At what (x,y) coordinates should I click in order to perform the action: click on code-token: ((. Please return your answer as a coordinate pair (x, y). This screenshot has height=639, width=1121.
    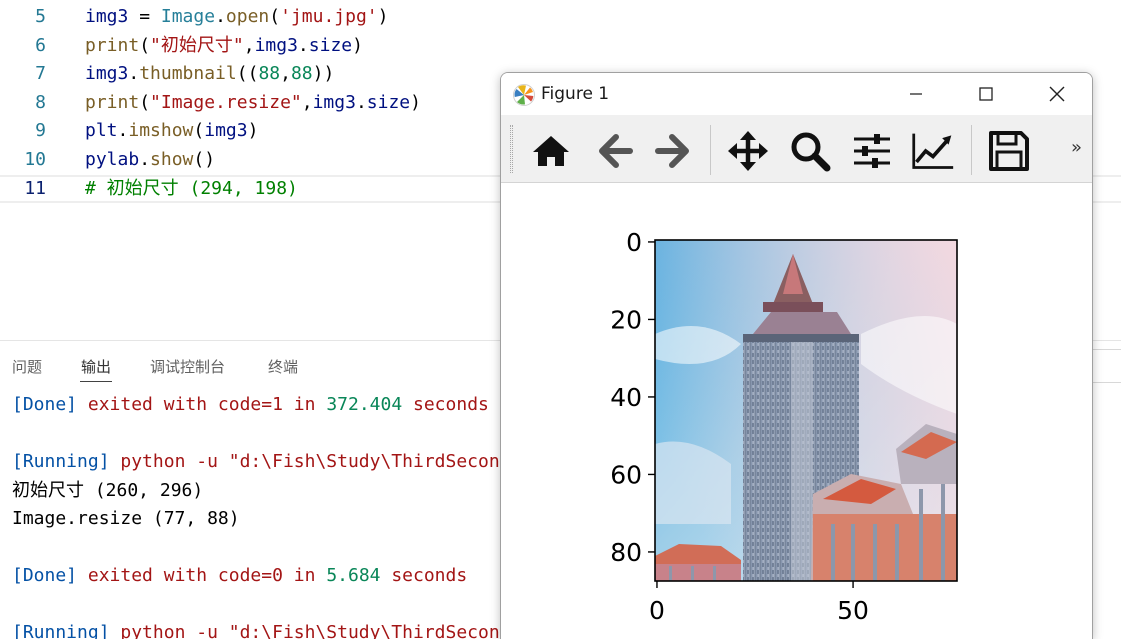
    Looking at the image, I should click on (247, 74).